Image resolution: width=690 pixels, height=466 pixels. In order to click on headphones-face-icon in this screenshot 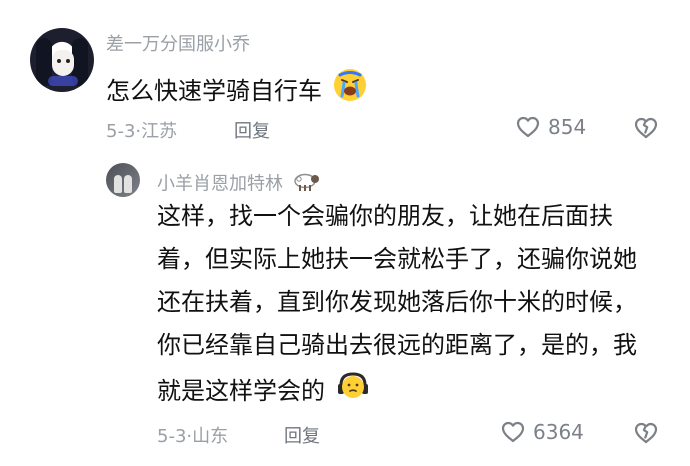, I will do `click(353, 392)`.